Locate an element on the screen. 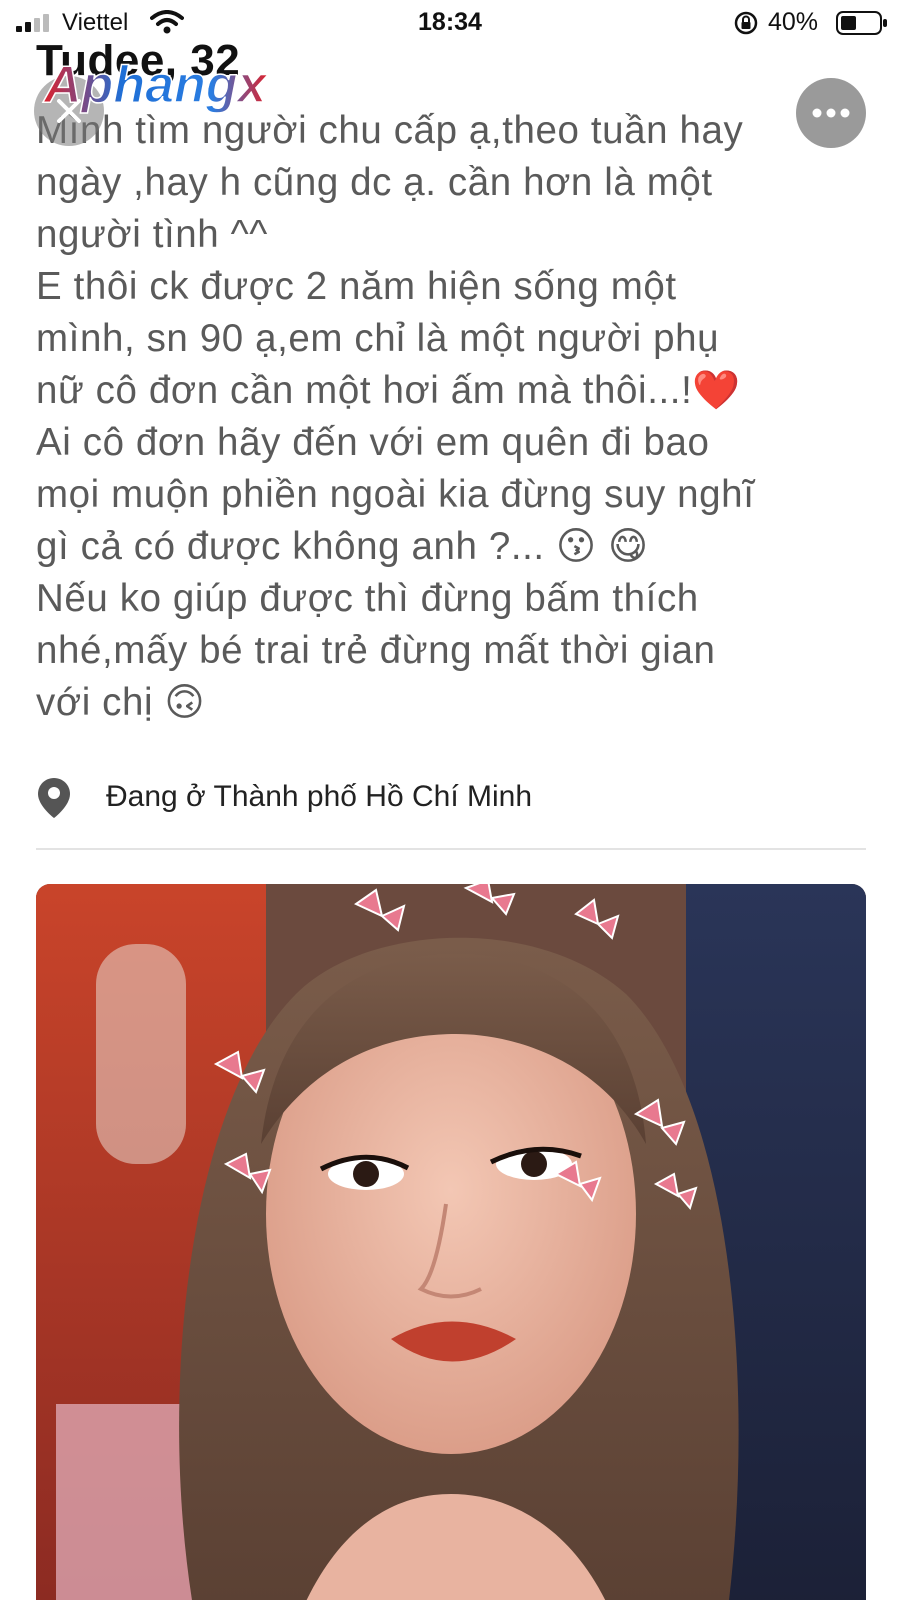 This screenshot has width=900, height=1600. bio-line: người tình ^^ is located at coordinates (152, 234).